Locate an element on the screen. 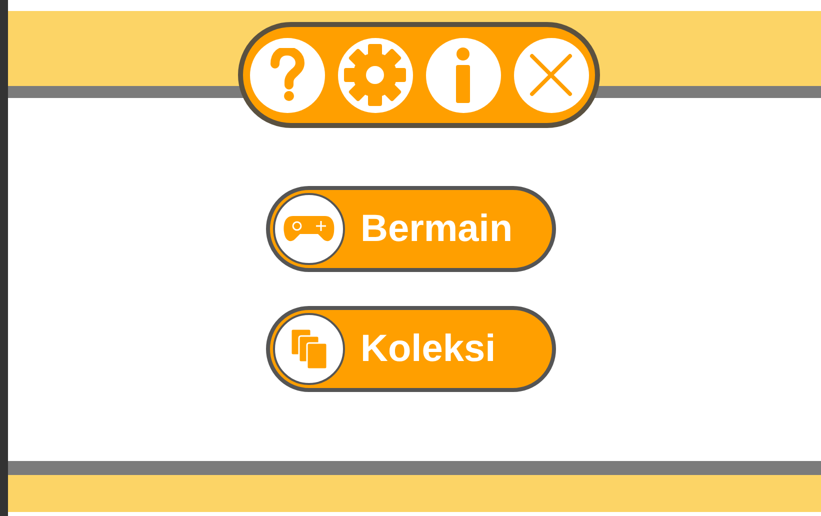 The image size is (821, 516). collection-button: Koleksi is located at coordinates (411, 349).